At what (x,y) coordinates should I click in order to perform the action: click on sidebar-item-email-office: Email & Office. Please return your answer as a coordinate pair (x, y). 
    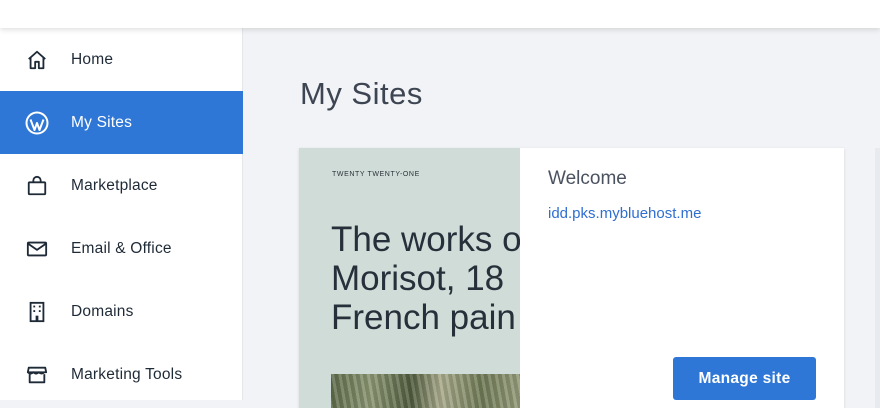
    Looking at the image, I should click on (121, 248).